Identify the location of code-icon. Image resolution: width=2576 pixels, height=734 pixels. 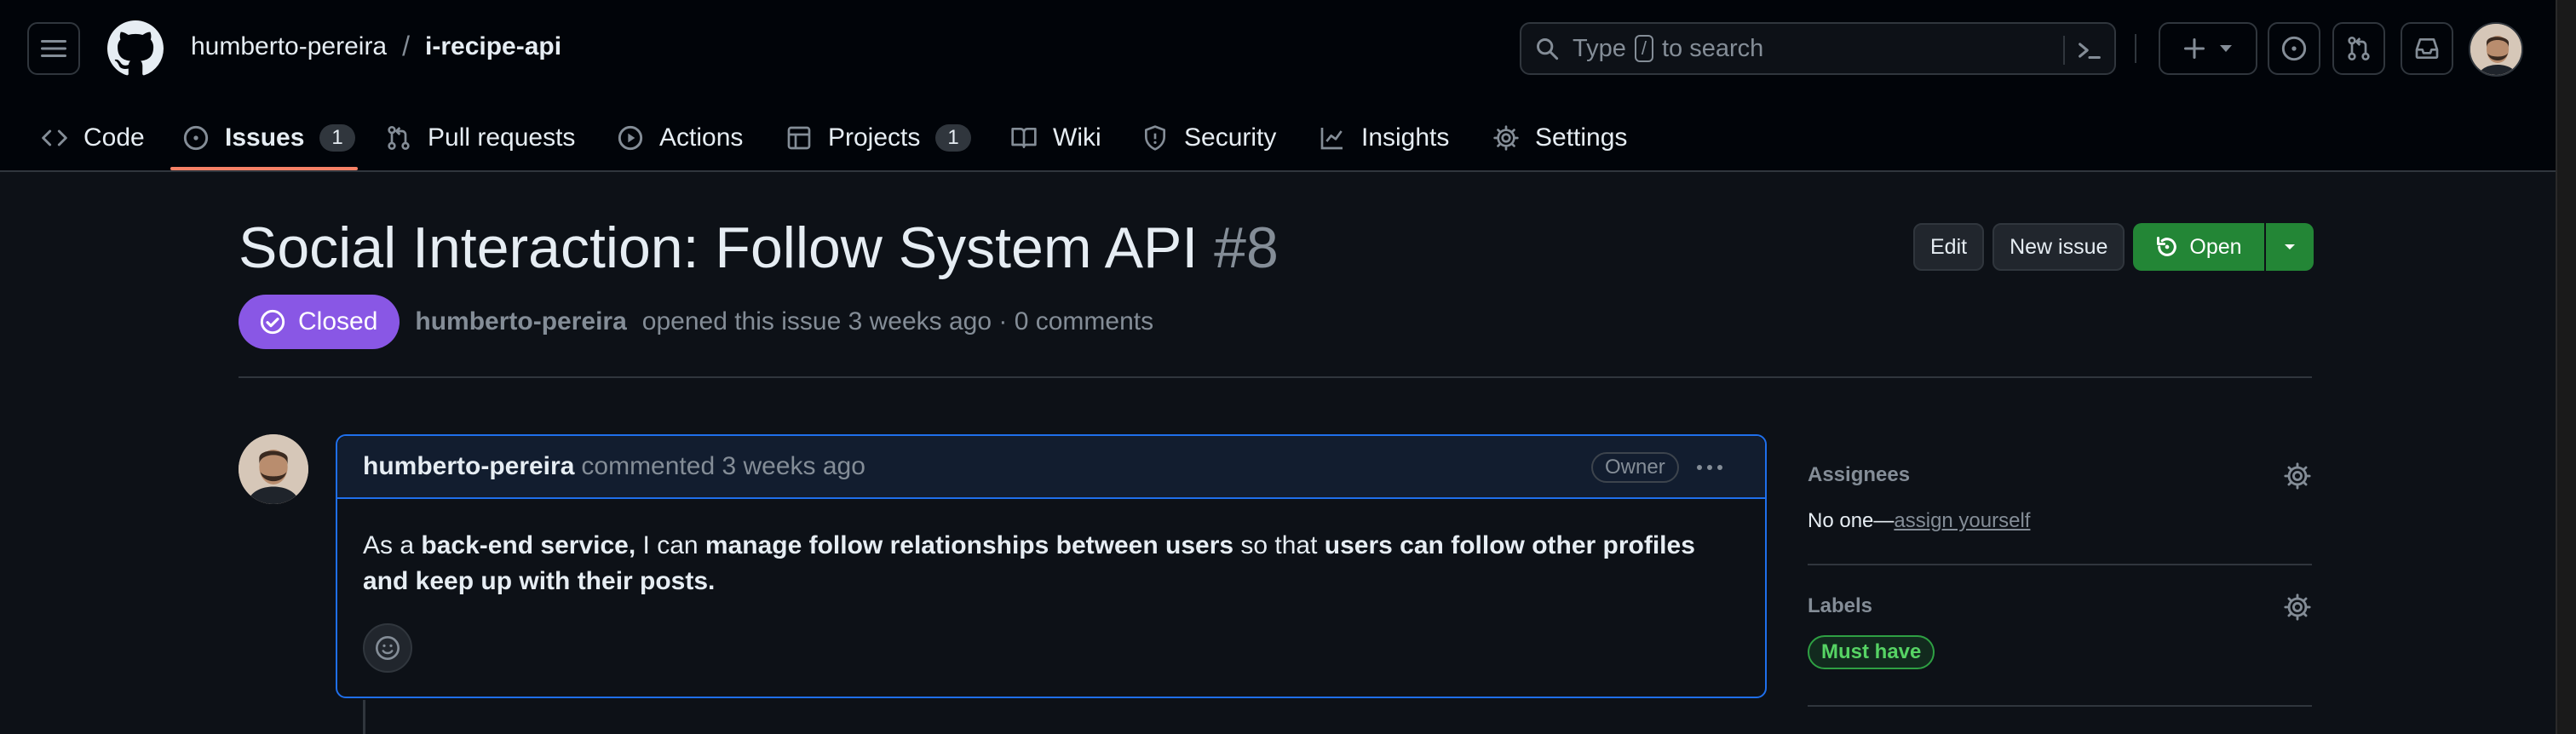
(55, 137).